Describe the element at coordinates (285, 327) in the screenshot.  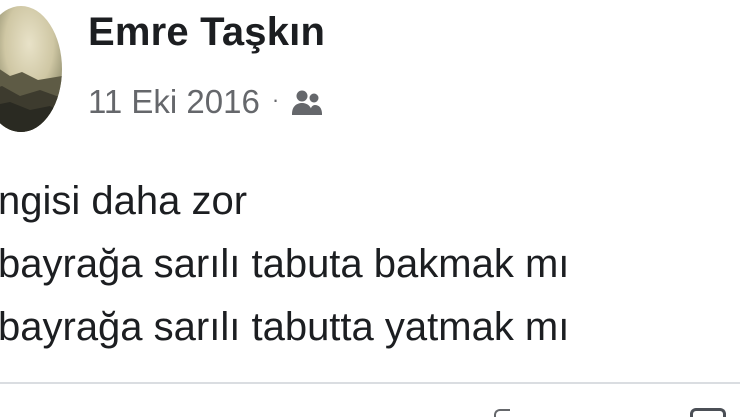
I see `post-line: bayrağa sarılı tabutta yatmak mı` at that location.